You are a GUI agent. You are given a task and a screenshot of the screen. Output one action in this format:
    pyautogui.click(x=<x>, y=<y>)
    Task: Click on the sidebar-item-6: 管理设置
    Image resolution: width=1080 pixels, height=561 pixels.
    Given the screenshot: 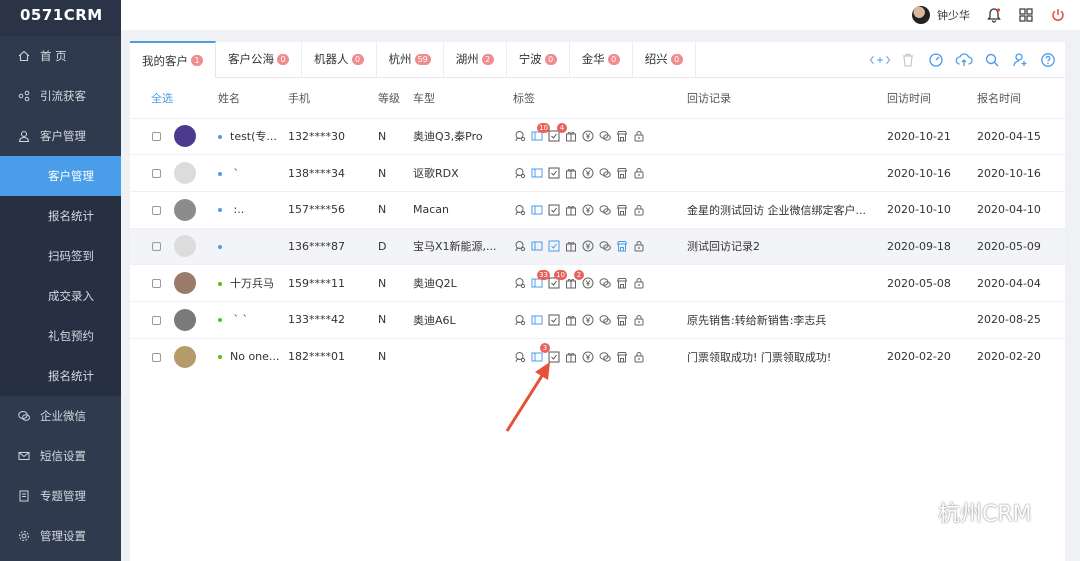 What is the action you would take?
    pyautogui.click(x=60, y=536)
    